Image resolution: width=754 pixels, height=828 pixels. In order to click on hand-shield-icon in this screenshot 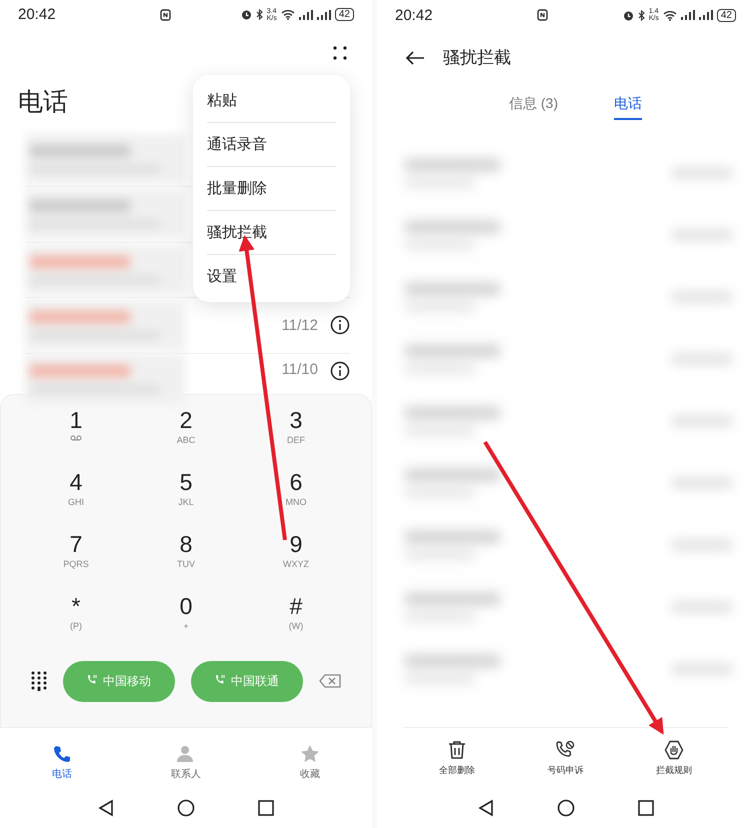, I will do `click(674, 750)`.